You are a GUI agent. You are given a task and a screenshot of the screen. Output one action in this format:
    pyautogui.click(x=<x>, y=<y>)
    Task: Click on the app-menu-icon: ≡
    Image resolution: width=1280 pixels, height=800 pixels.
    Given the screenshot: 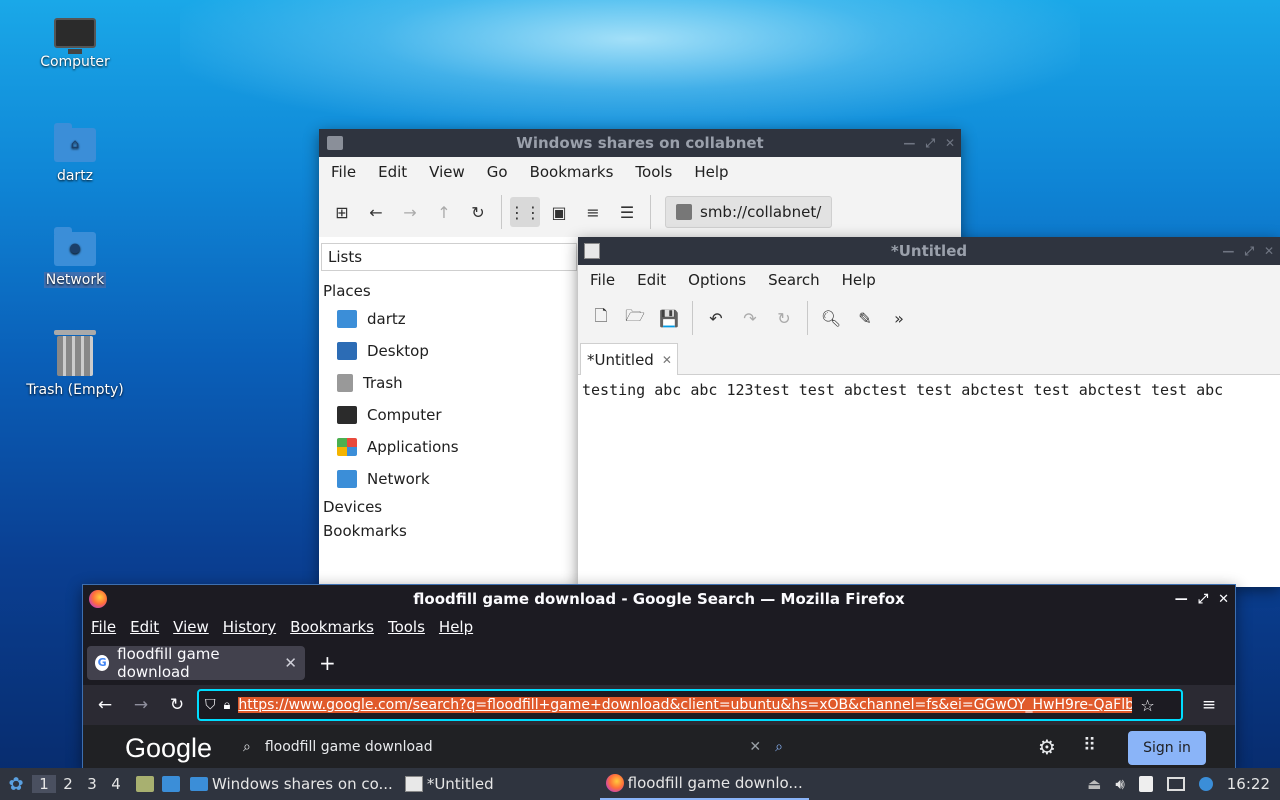 What is the action you would take?
    pyautogui.click(x=1209, y=705)
    